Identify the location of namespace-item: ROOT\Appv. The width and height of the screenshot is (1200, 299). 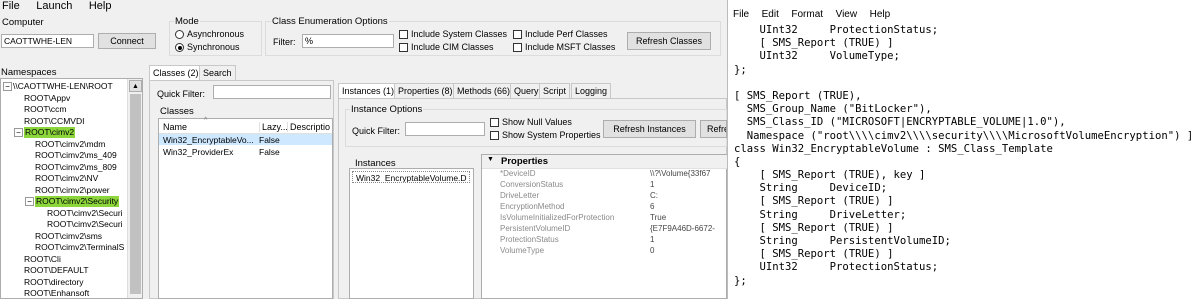
(47, 98).